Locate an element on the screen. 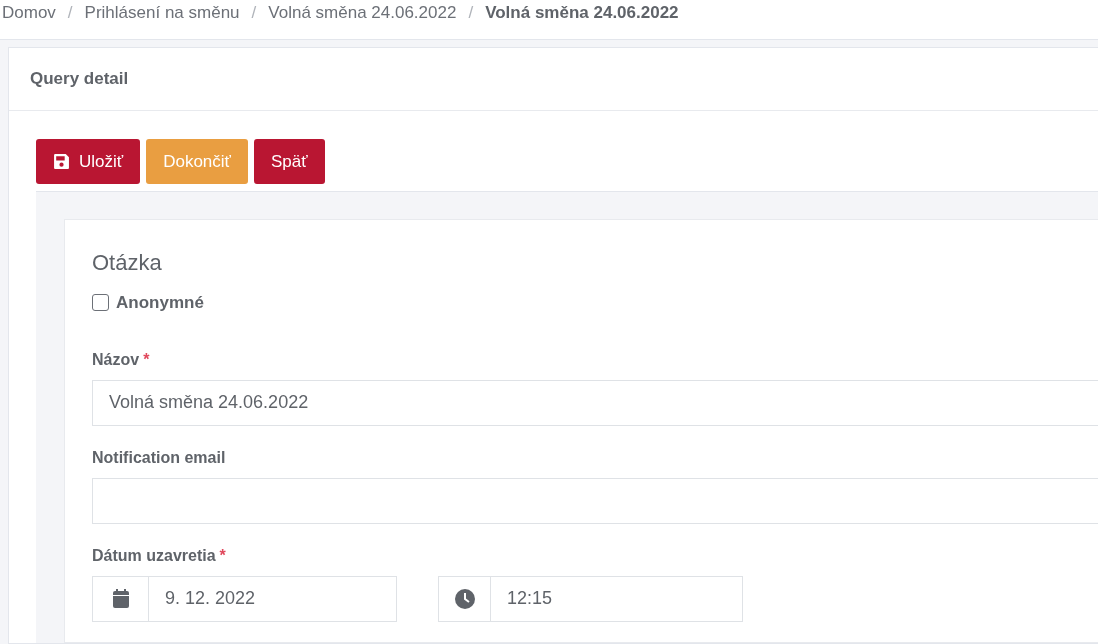 The width and height of the screenshot is (1098, 644). breadcrumb-item: Domov is located at coordinates (29, 13).